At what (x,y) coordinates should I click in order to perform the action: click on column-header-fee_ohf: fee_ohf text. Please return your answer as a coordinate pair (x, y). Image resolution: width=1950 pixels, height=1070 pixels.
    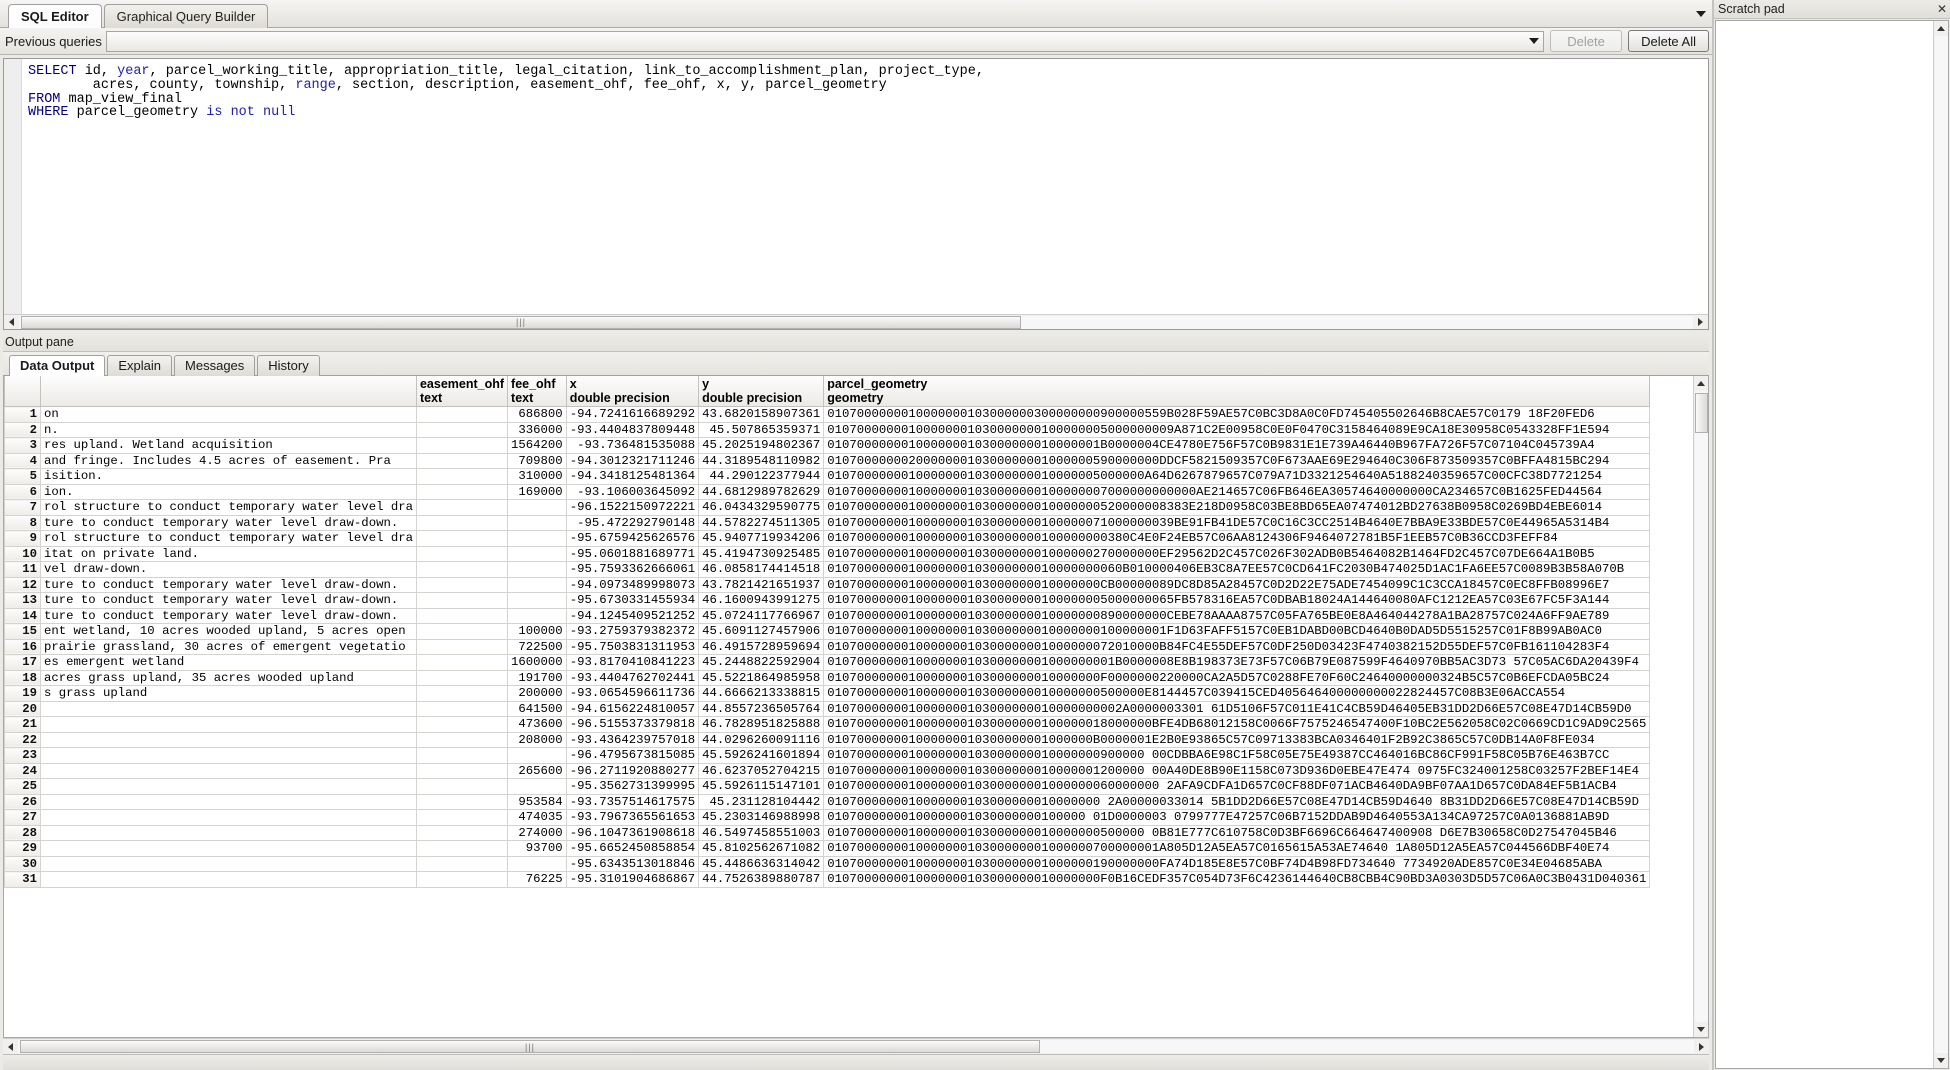
    Looking at the image, I should click on (537, 391).